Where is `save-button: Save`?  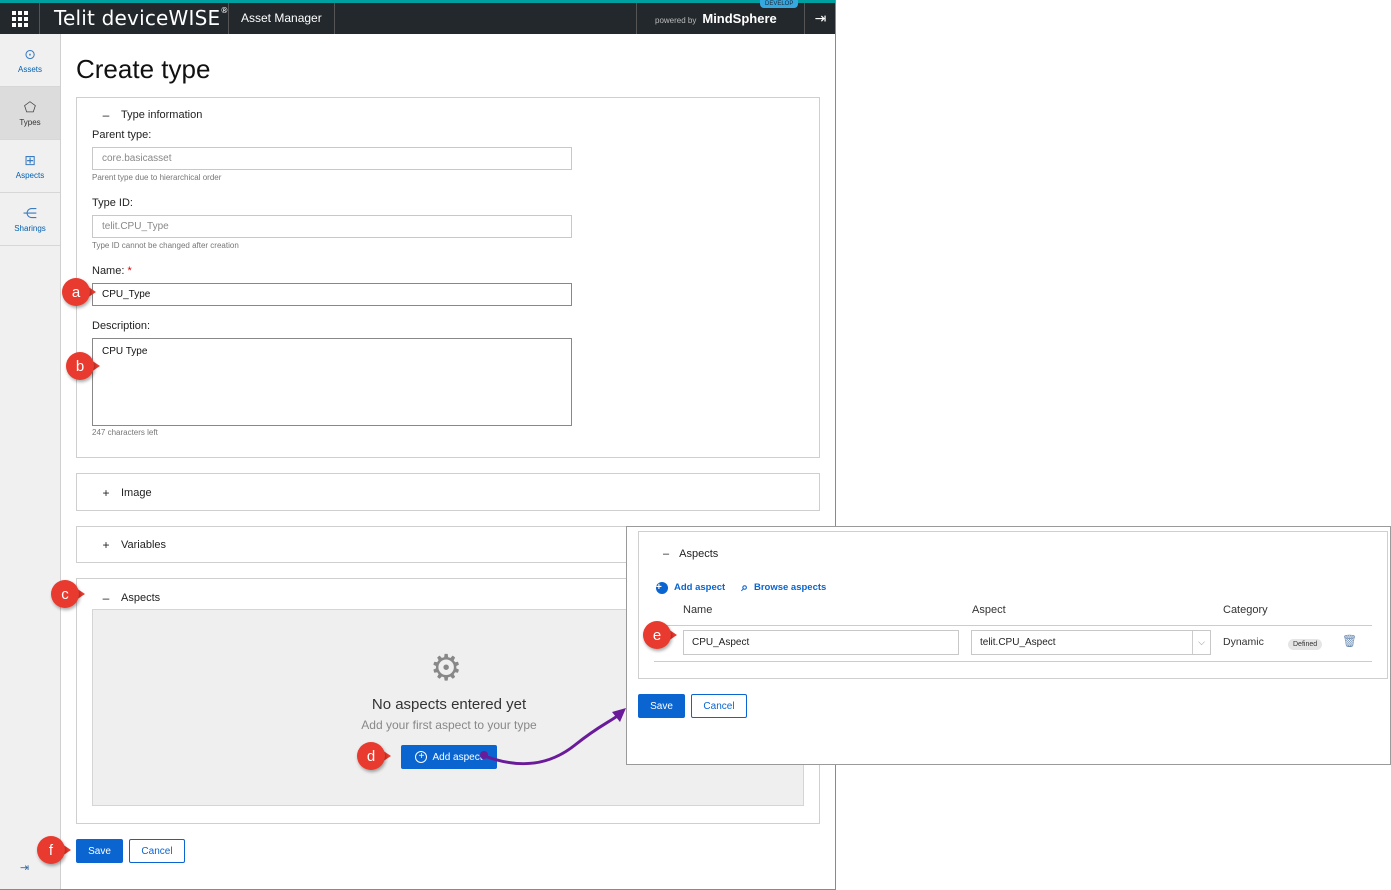 save-button: Save is located at coordinates (99, 851).